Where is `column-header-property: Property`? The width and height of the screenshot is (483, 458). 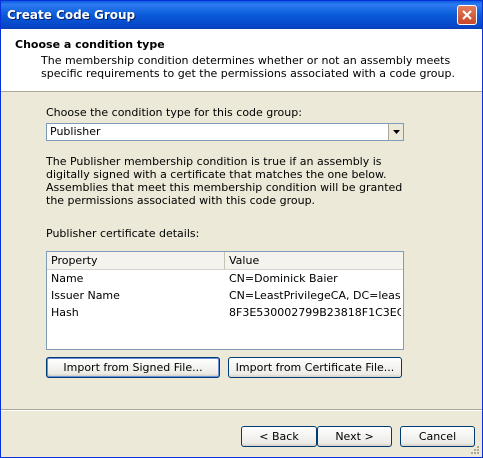
column-header-property: Property is located at coordinates (136, 260).